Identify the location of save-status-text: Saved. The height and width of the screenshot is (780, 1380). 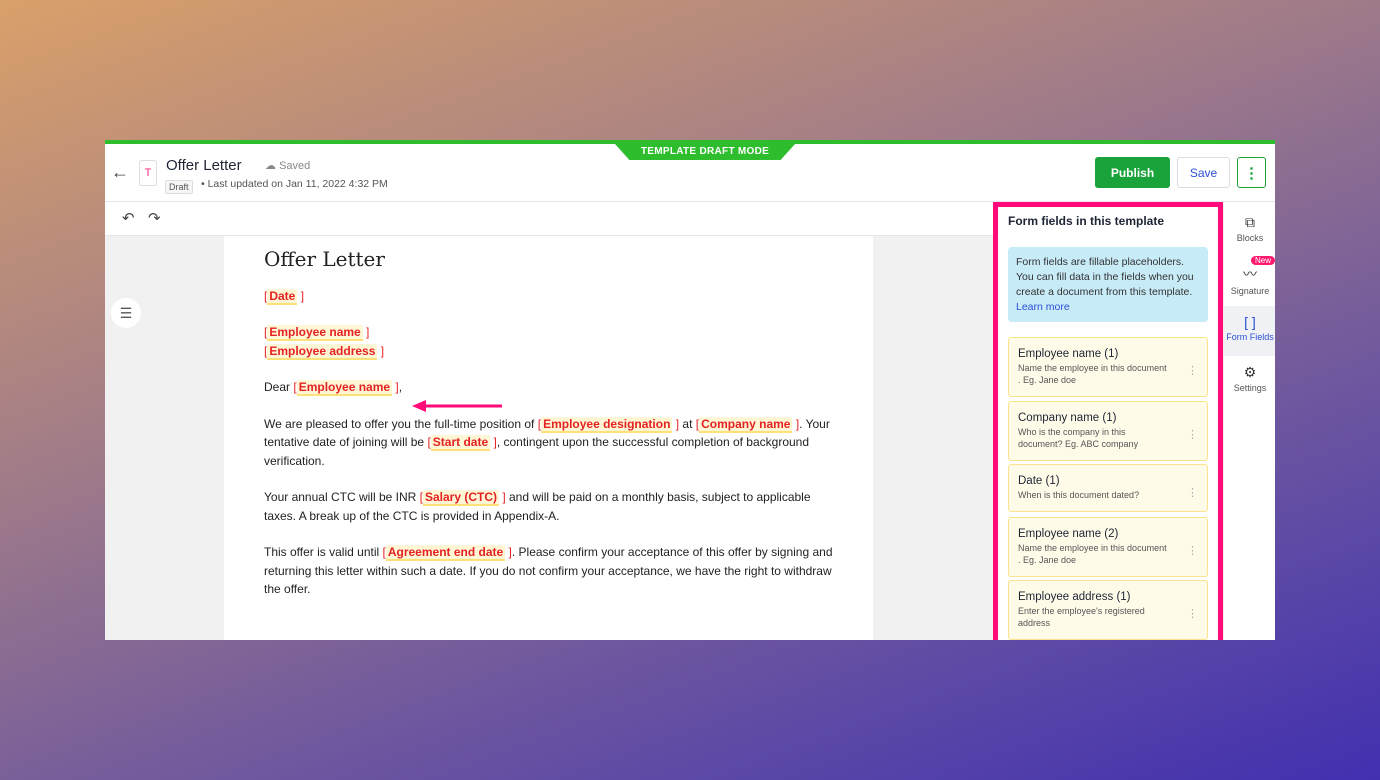
(295, 166).